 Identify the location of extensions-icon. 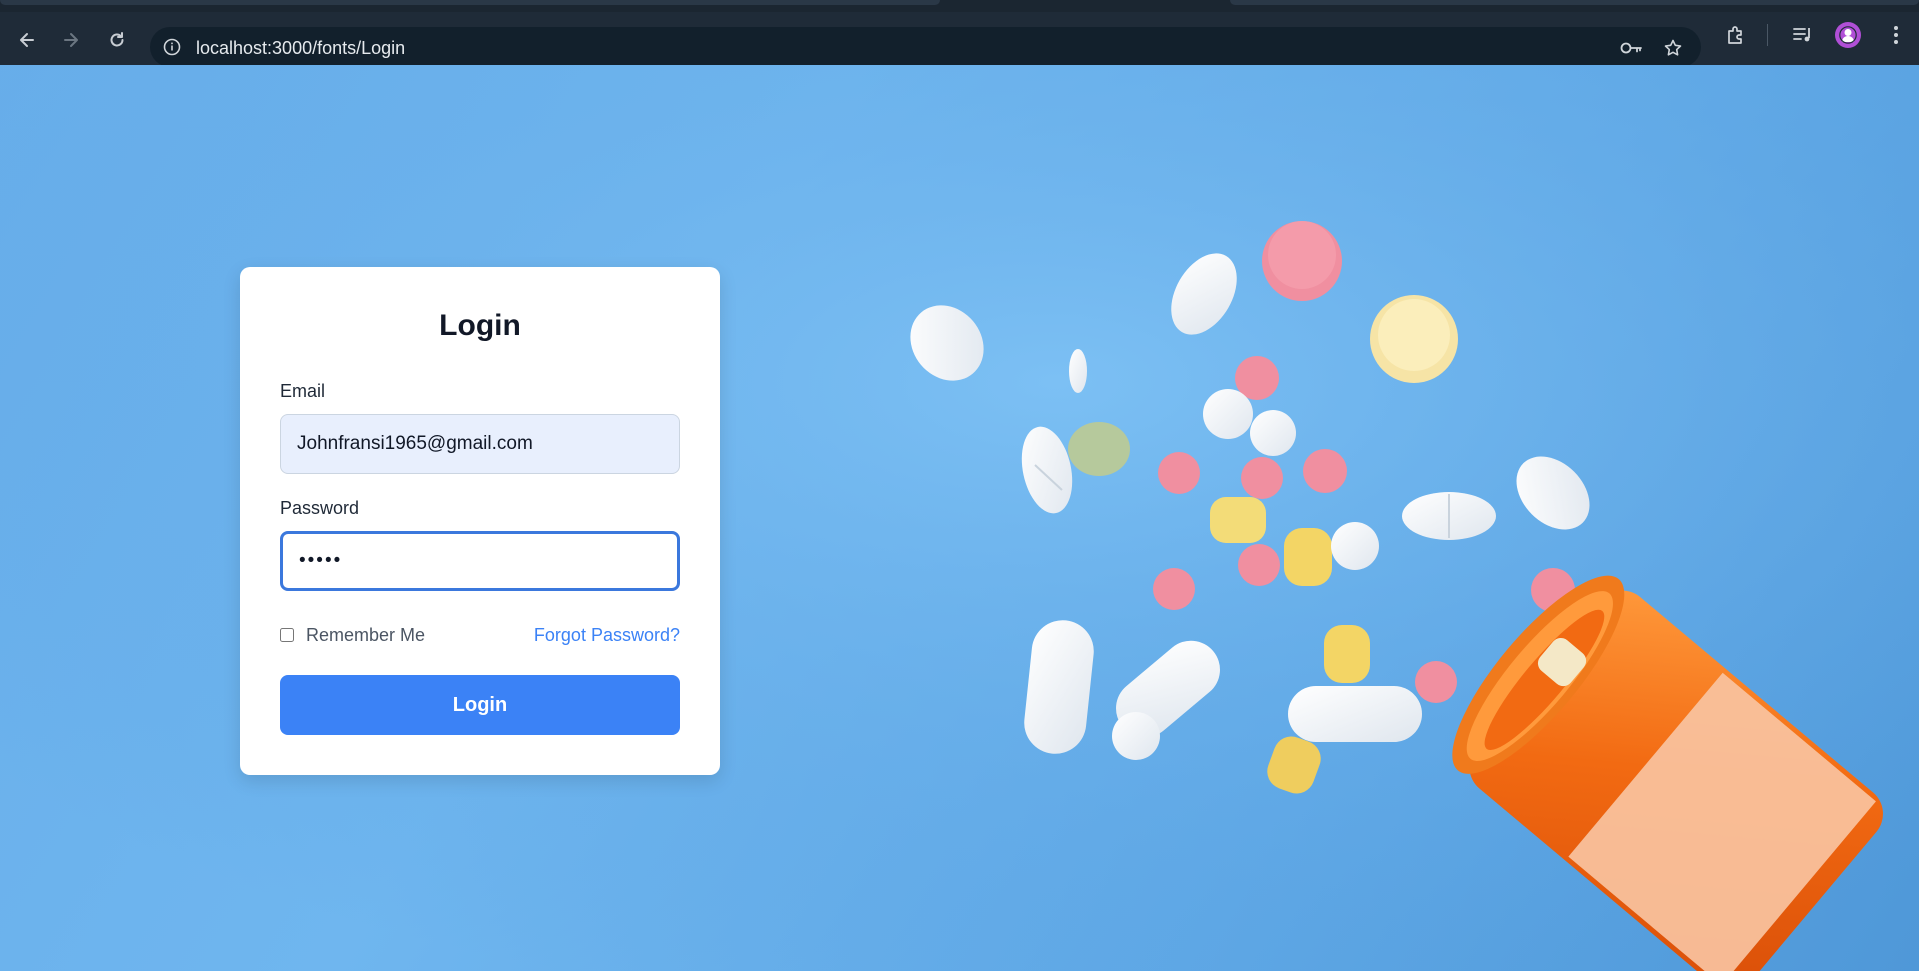
(1736, 35).